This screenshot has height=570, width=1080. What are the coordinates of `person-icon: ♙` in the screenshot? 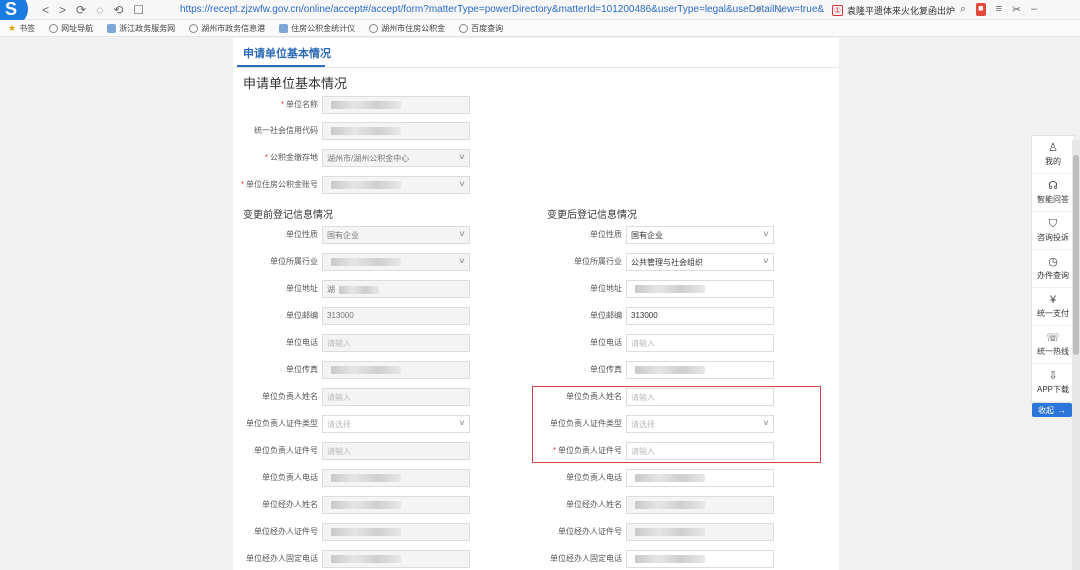 It's located at (1053, 148).